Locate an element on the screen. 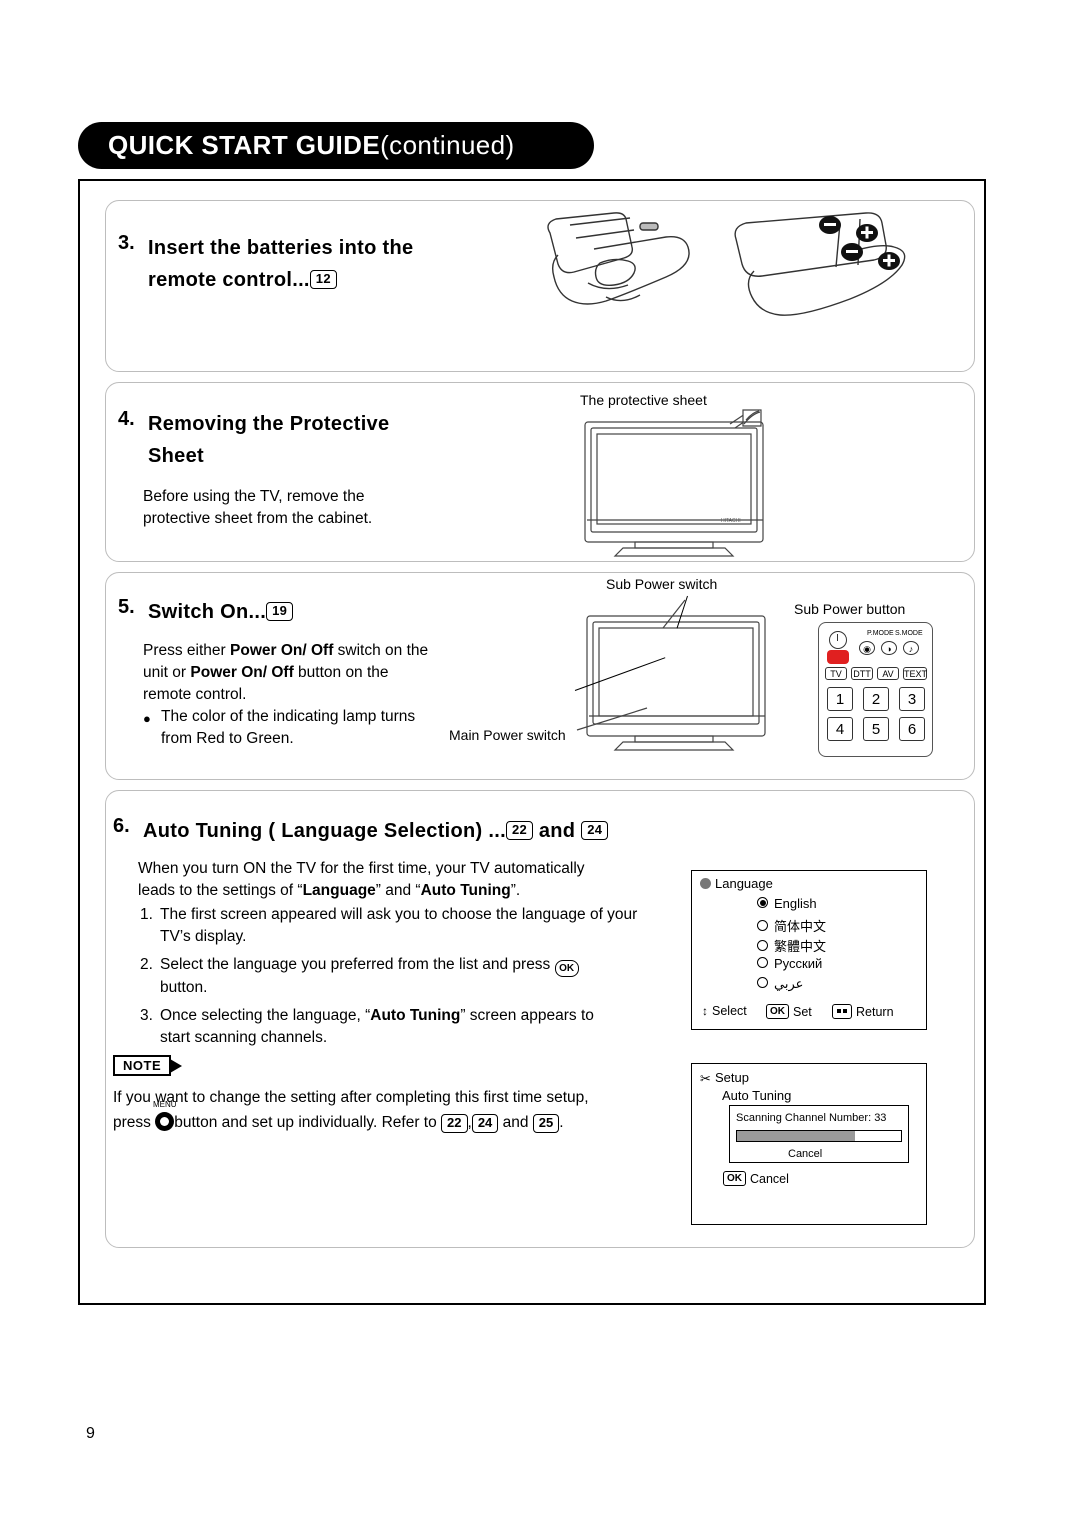 This screenshot has height=1528, width=1080. round-key-1: ◉ is located at coordinates (867, 648).